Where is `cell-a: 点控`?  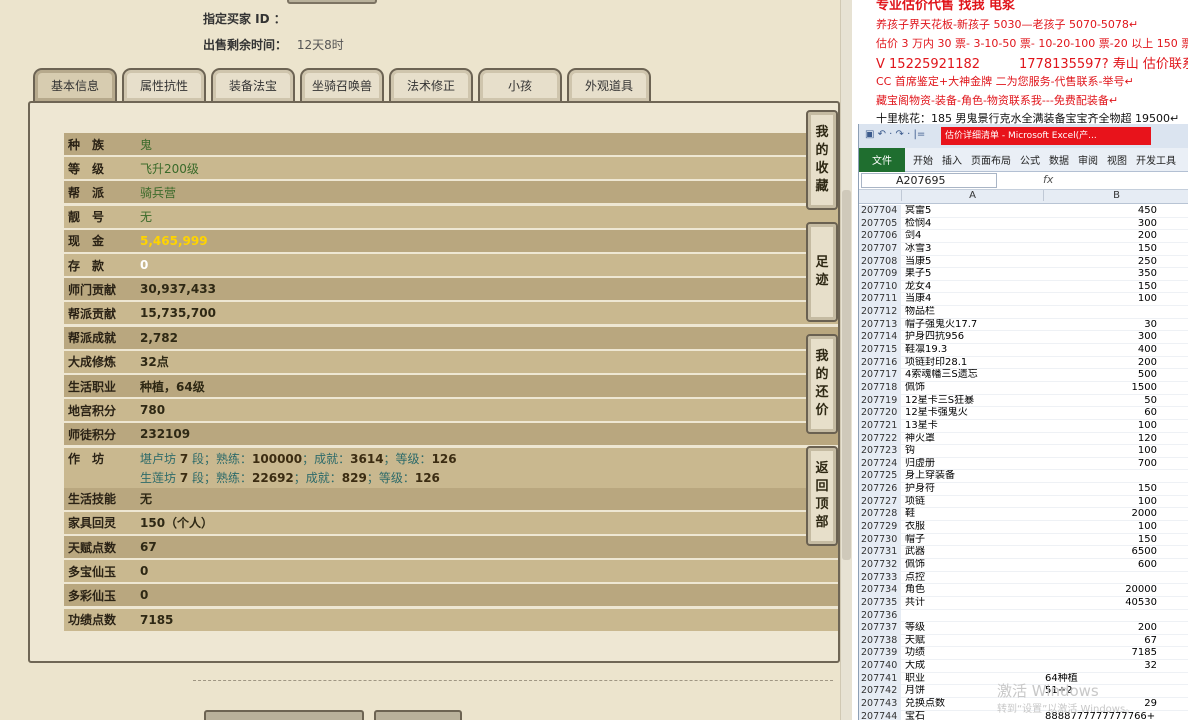 cell-a: 点控 is located at coordinates (973, 578).